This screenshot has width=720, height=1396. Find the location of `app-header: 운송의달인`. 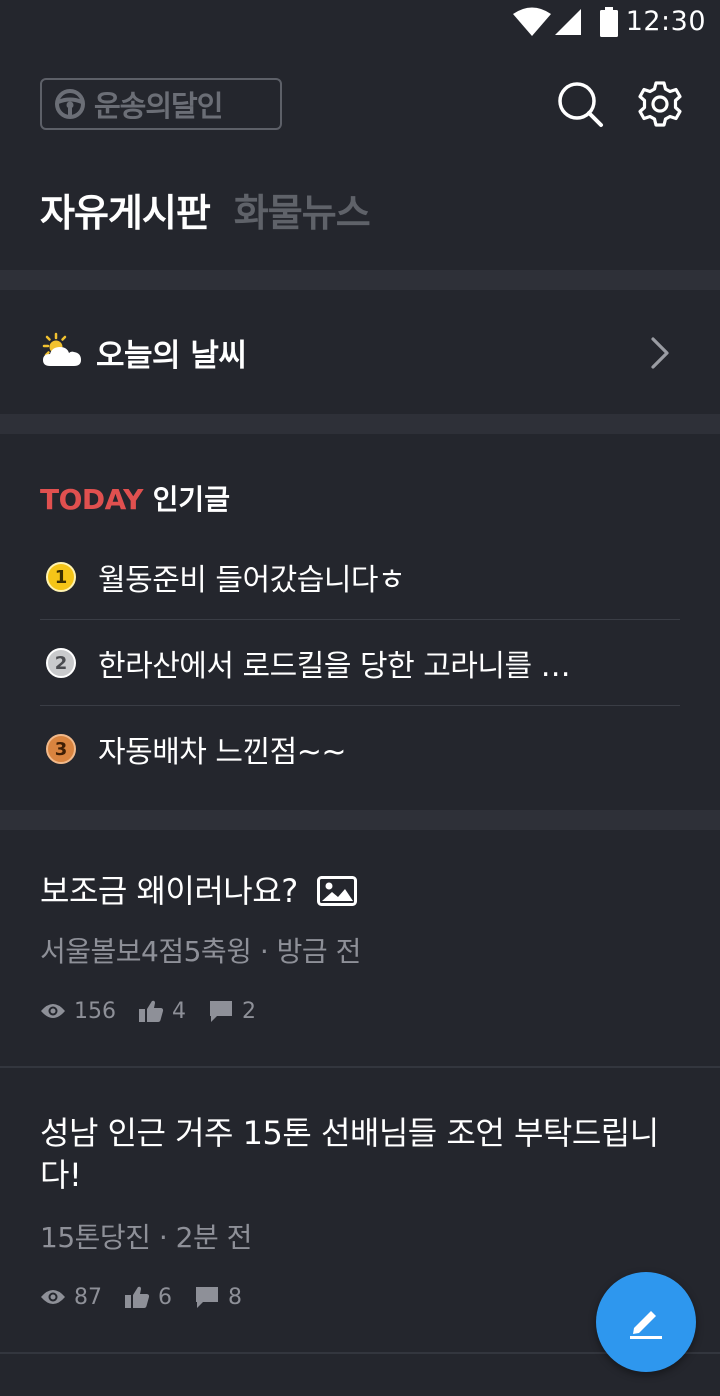

app-header: 운송의달인 is located at coordinates (360, 106).